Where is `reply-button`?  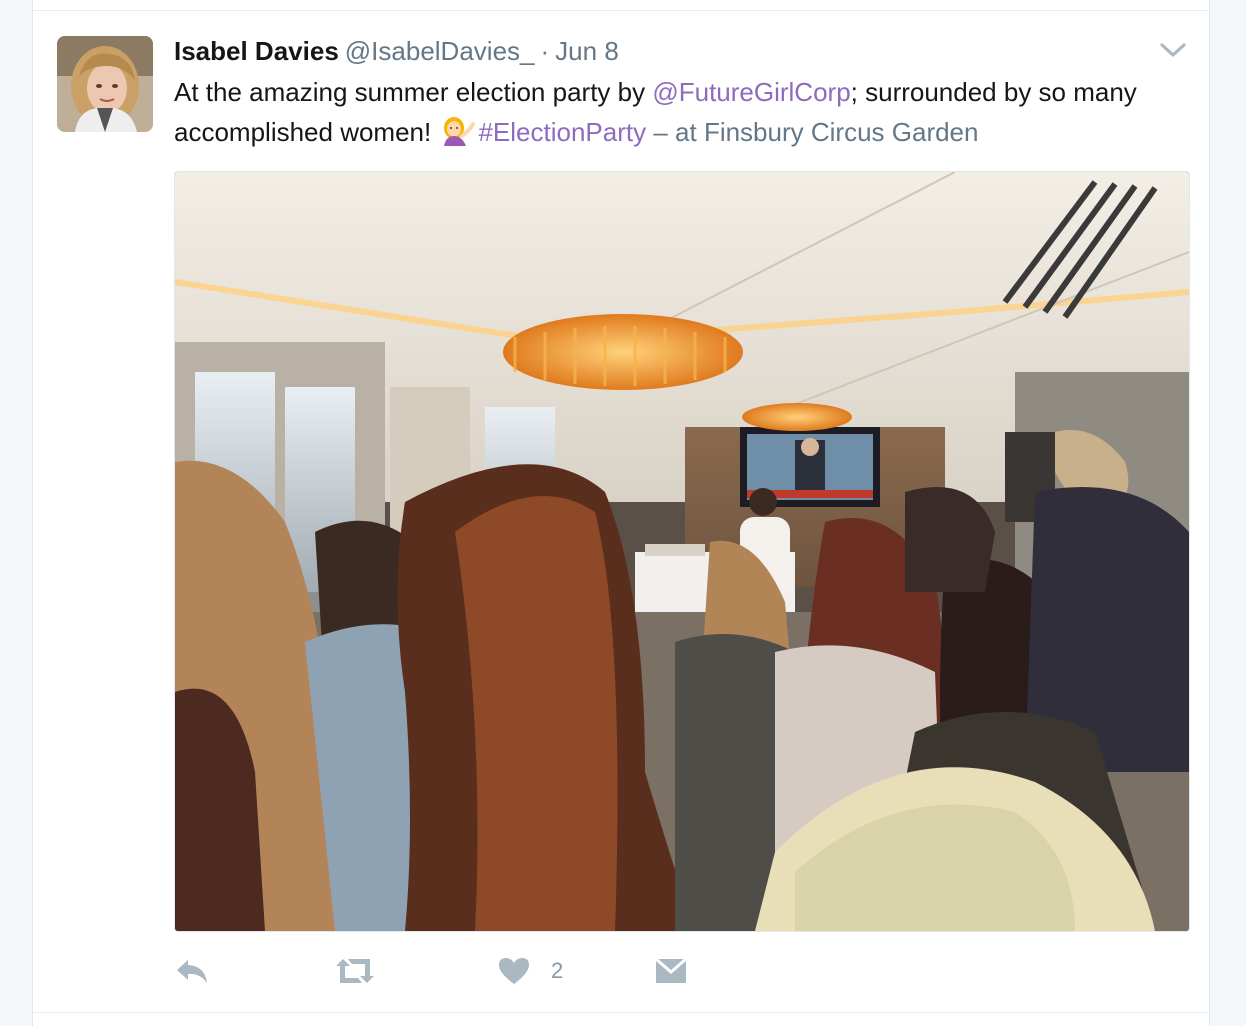 reply-button is located at coordinates (192, 971).